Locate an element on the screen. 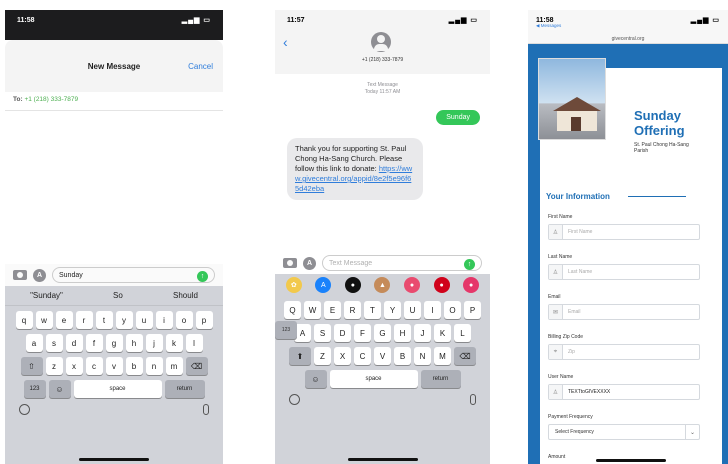 Image resolution: width=728 pixels, height=464 pixels. recipient-field: To: +1 (218) 333-7879 is located at coordinates (45, 99).